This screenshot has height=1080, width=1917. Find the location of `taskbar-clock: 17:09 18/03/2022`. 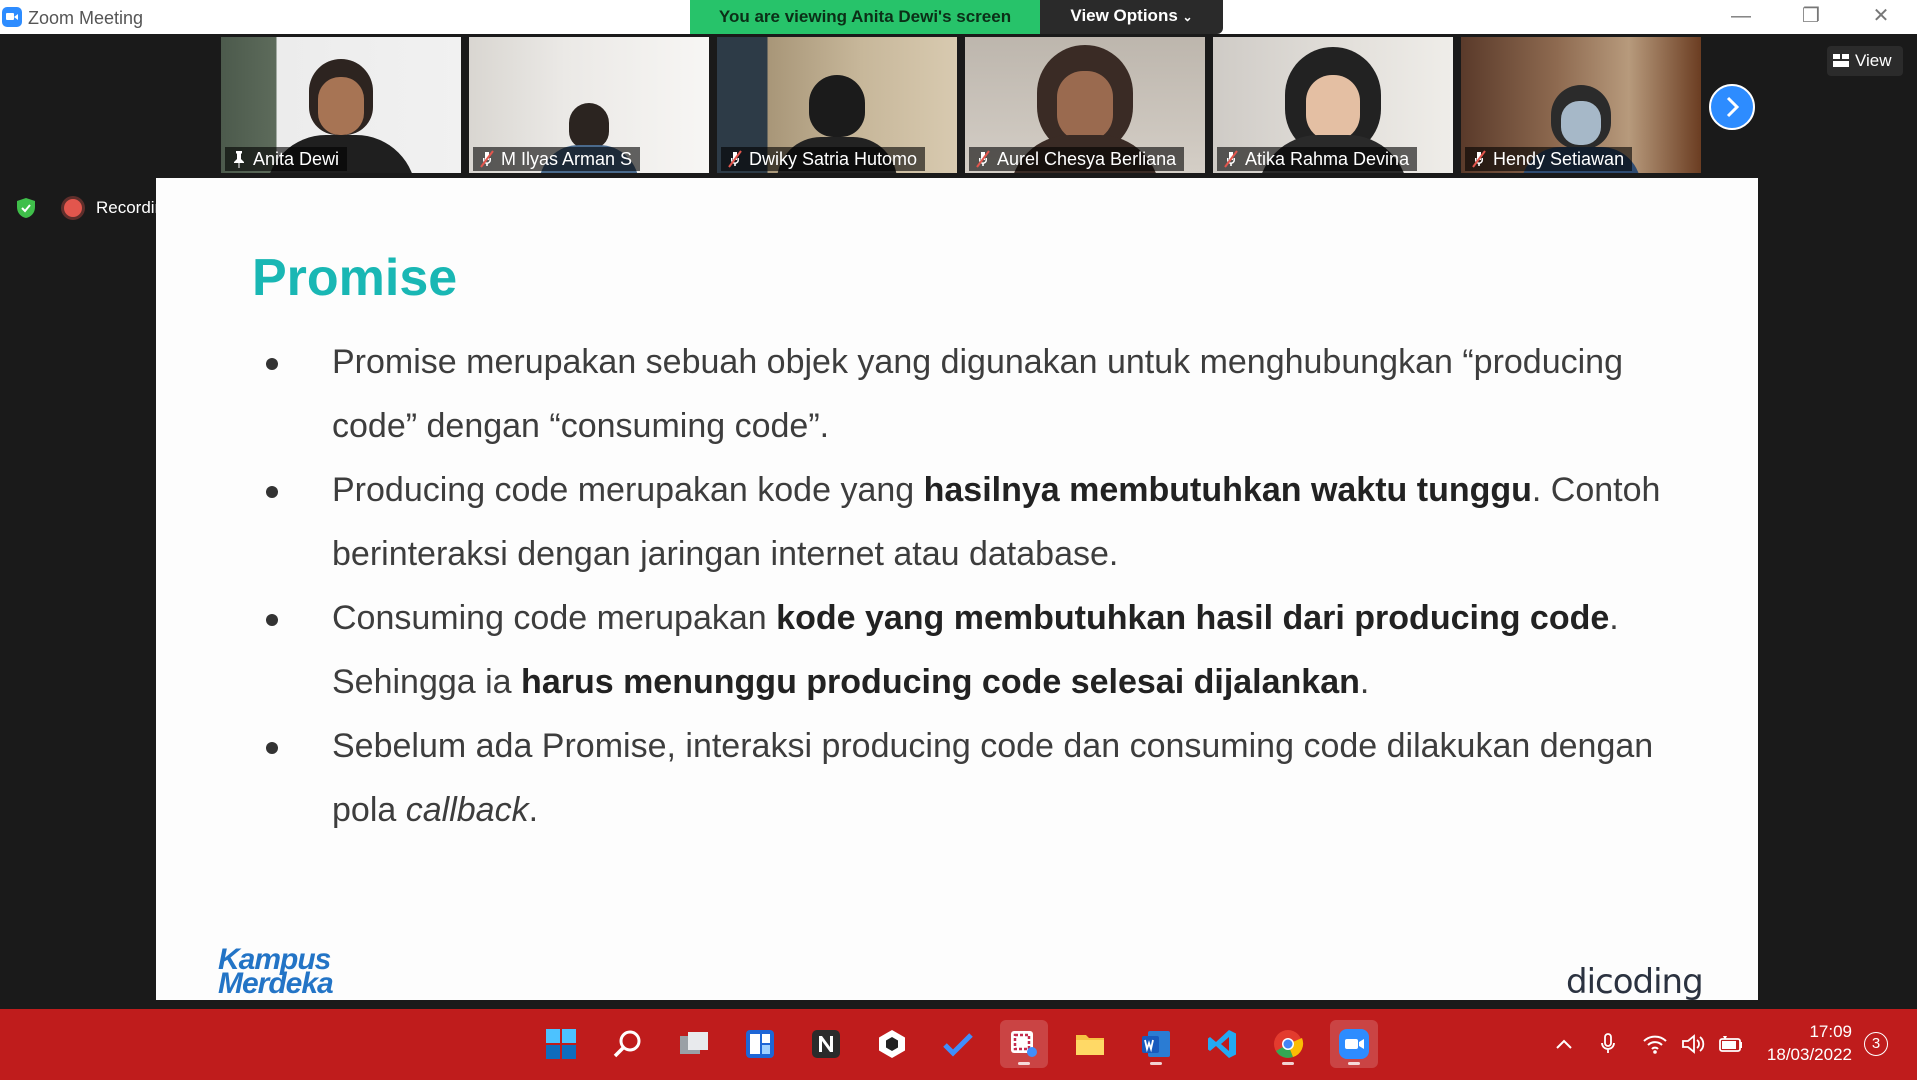

taskbar-clock: 17:09 18/03/2022 is located at coordinates (1802, 1043).